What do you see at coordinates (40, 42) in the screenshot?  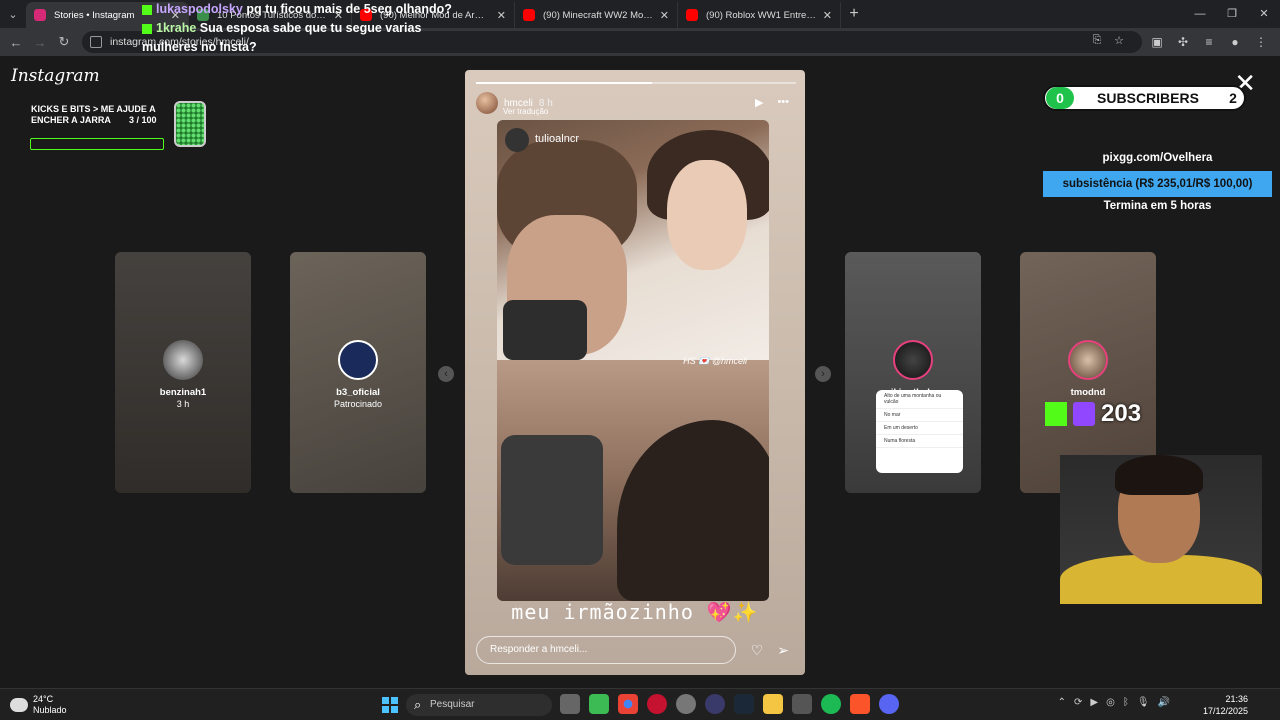 I see `forward-arrow-icon: →` at bounding box center [40, 42].